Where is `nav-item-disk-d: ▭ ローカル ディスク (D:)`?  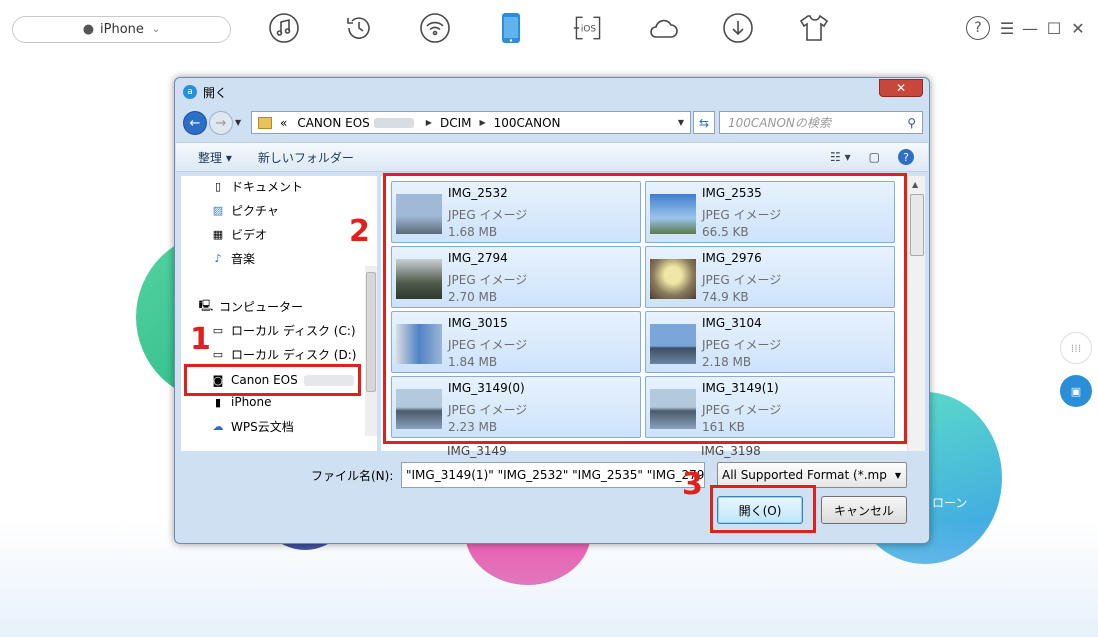 nav-item-disk-d: ▭ ローカル ディスク (D:) is located at coordinates (284, 354).